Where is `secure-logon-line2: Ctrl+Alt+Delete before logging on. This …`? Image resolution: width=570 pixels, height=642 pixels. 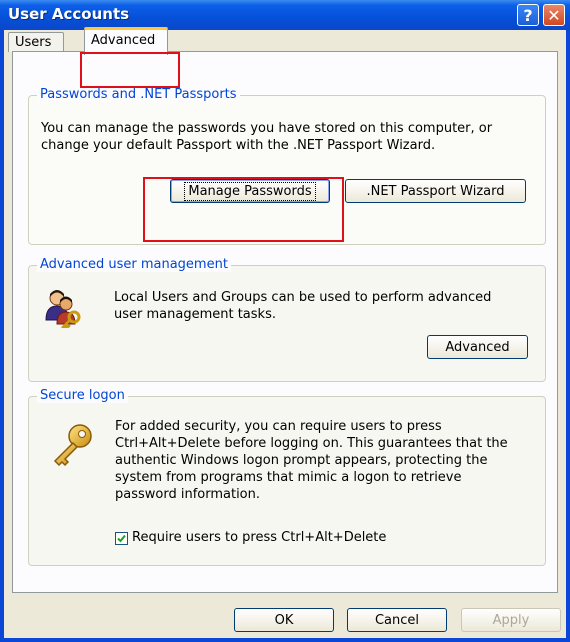 secure-logon-line2: Ctrl+Alt+Delete before logging on. This … is located at coordinates (311, 443).